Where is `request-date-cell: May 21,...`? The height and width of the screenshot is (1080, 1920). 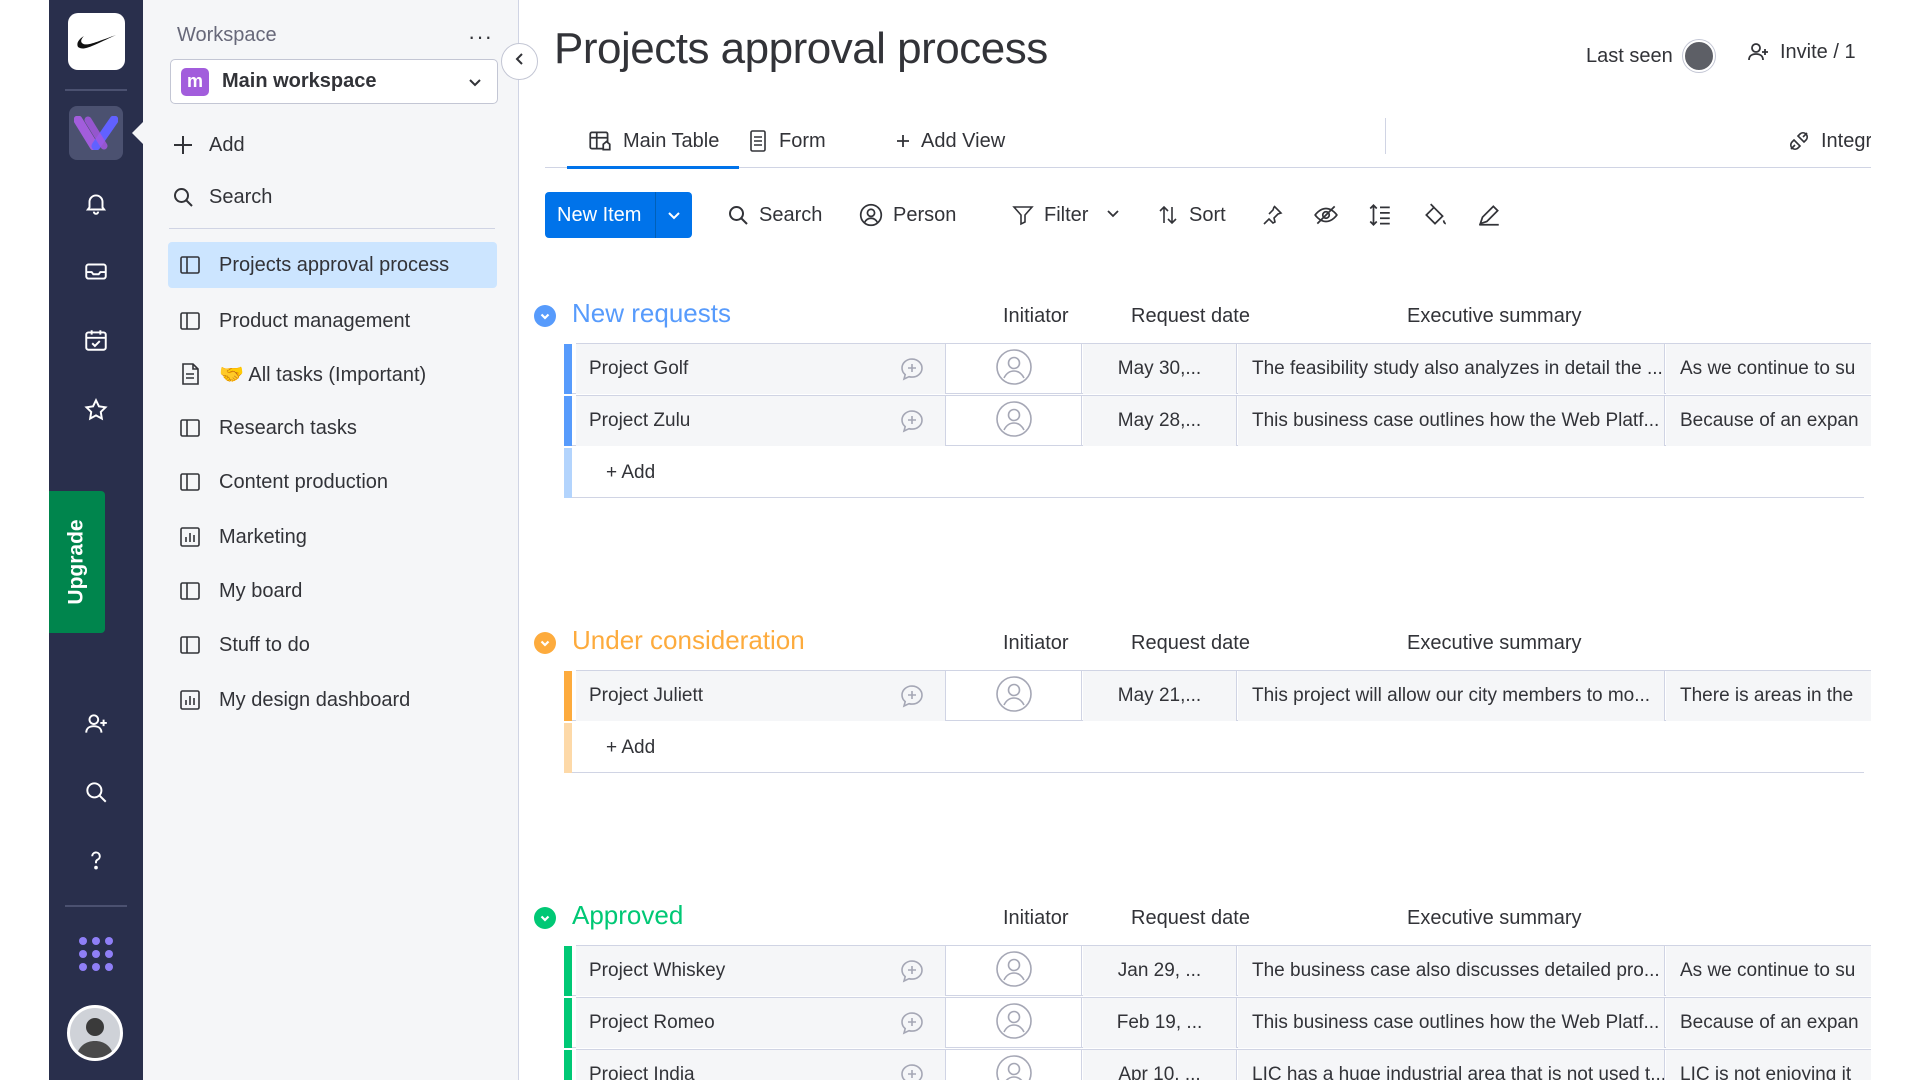
request-date-cell: May 21,... is located at coordinates (1160, 696).